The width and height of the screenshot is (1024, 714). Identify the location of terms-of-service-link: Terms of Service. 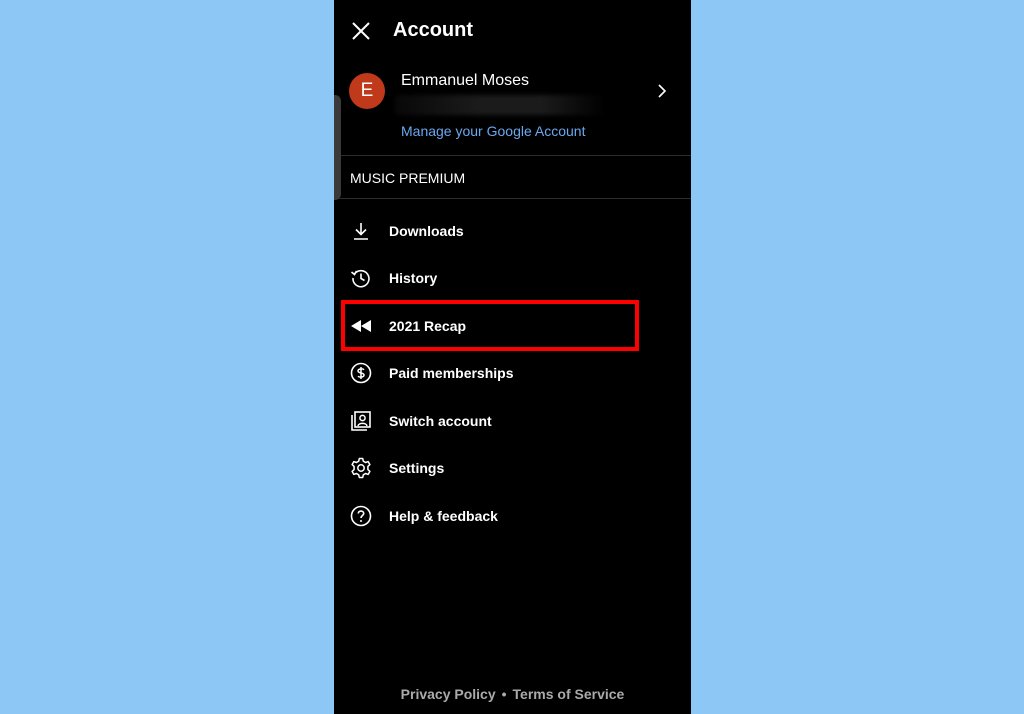
(569, 694).